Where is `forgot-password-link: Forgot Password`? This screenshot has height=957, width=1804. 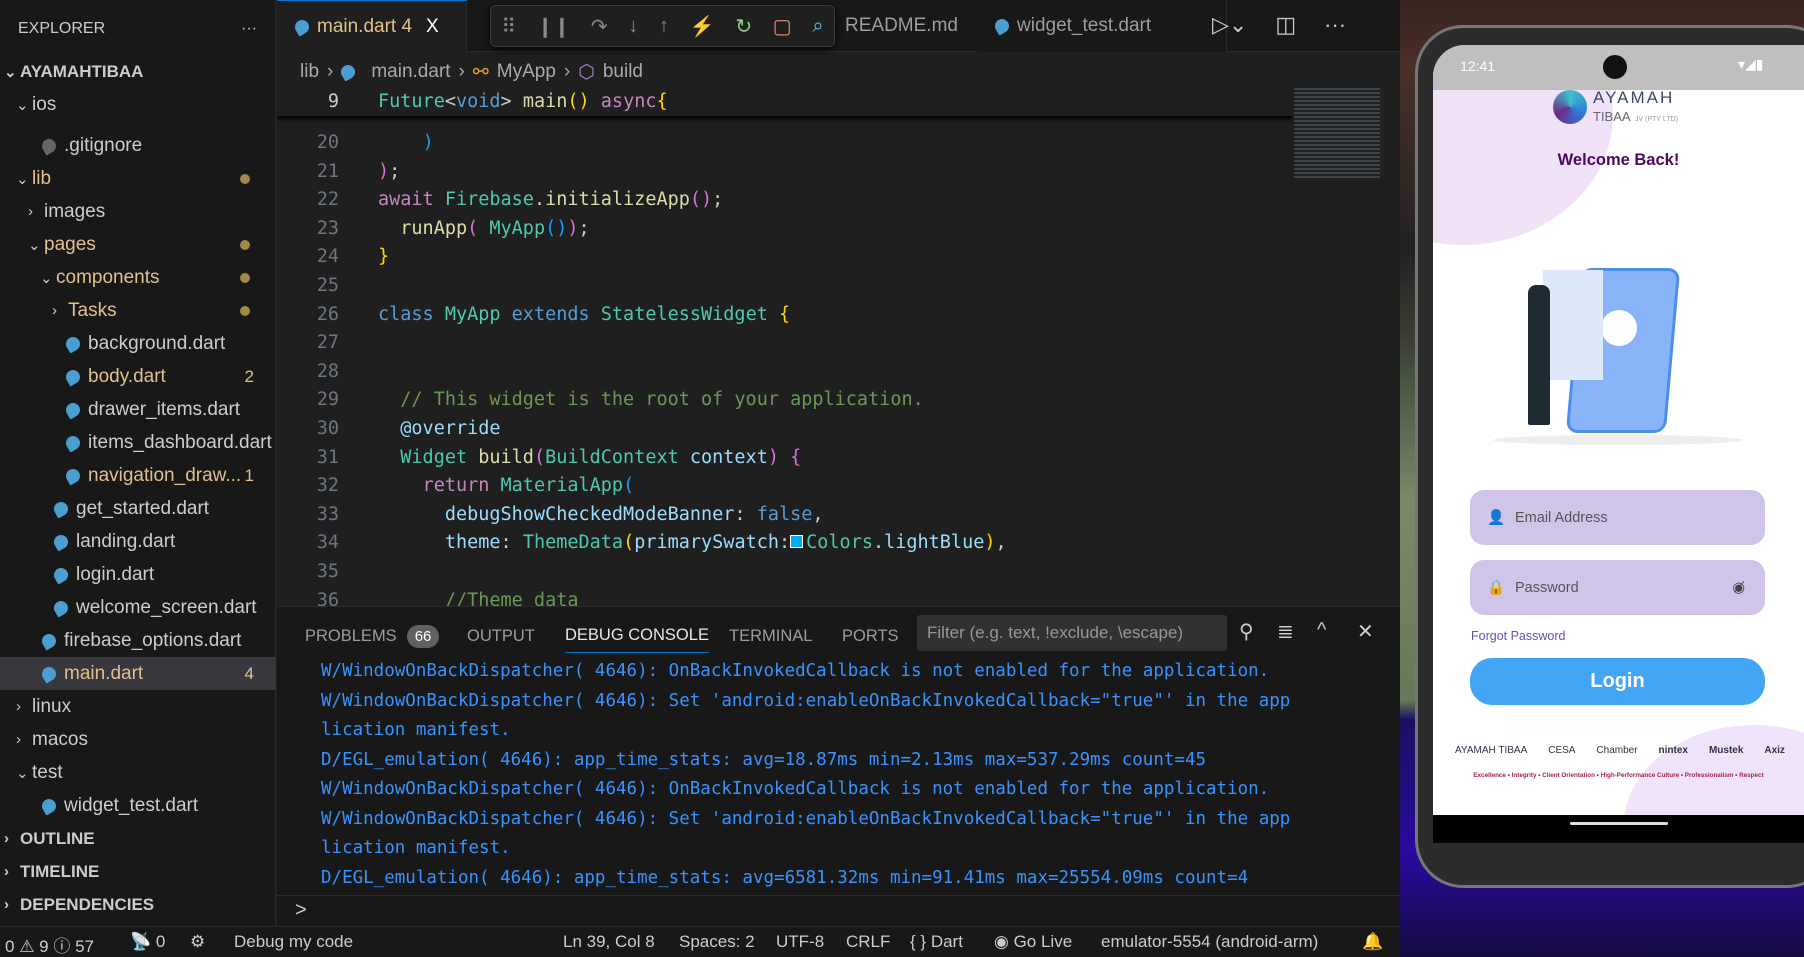 forgot-password-link: Forgot Password is located at coordinates (1518, 636).